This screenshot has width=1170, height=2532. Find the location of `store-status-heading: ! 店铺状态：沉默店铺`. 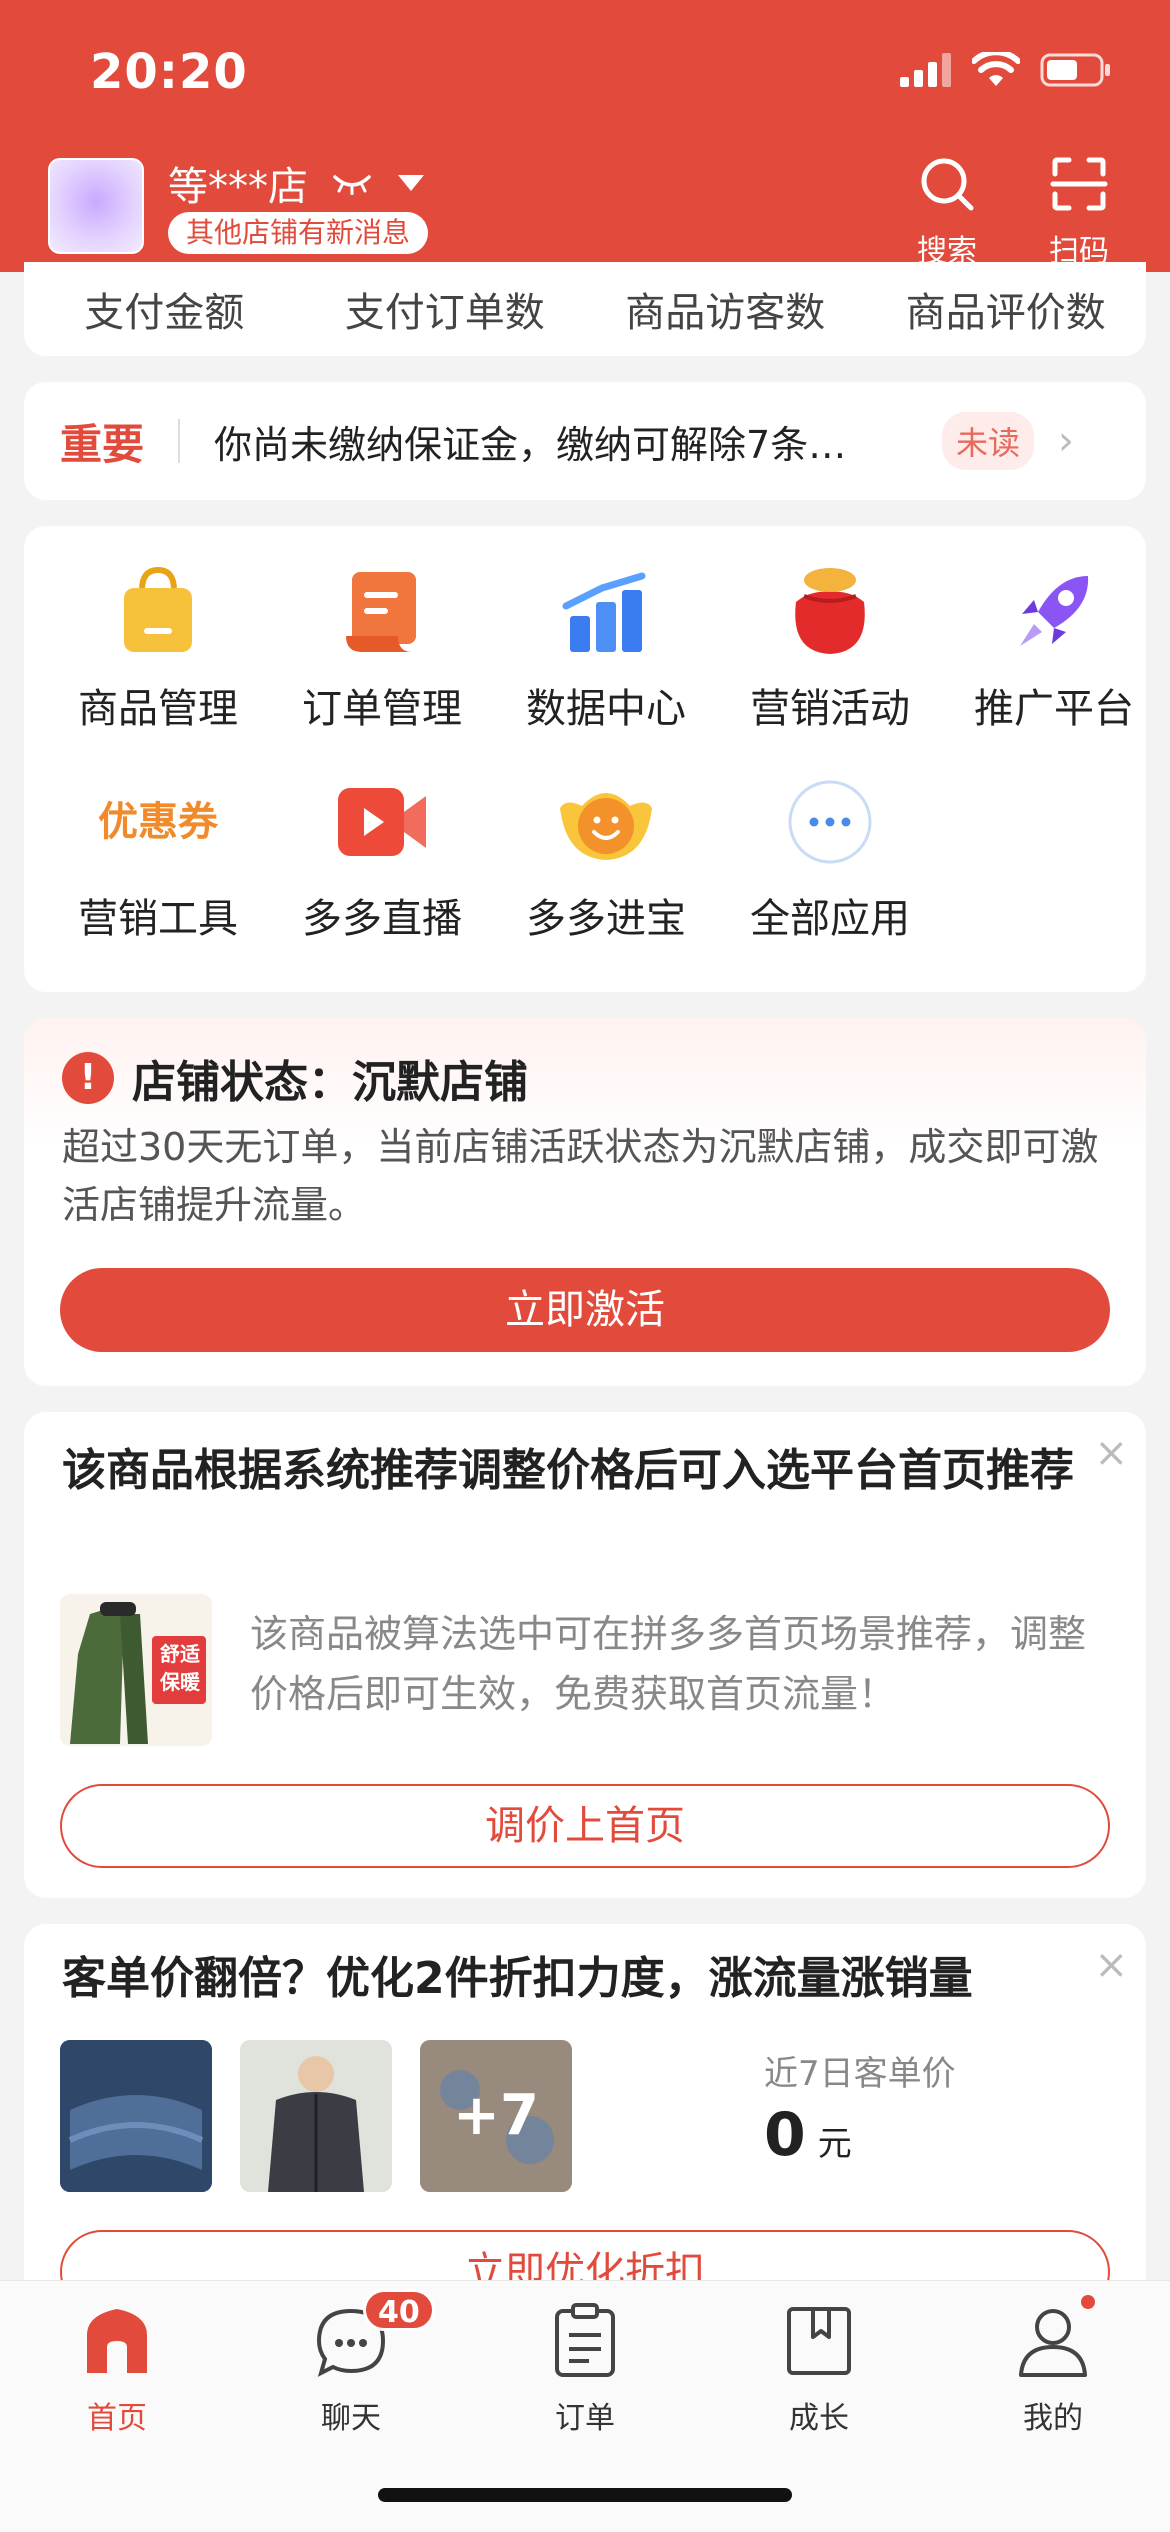

store-status-heading: ! 店铺状态：沉默店铺 is located at coordinates (295, 1078).